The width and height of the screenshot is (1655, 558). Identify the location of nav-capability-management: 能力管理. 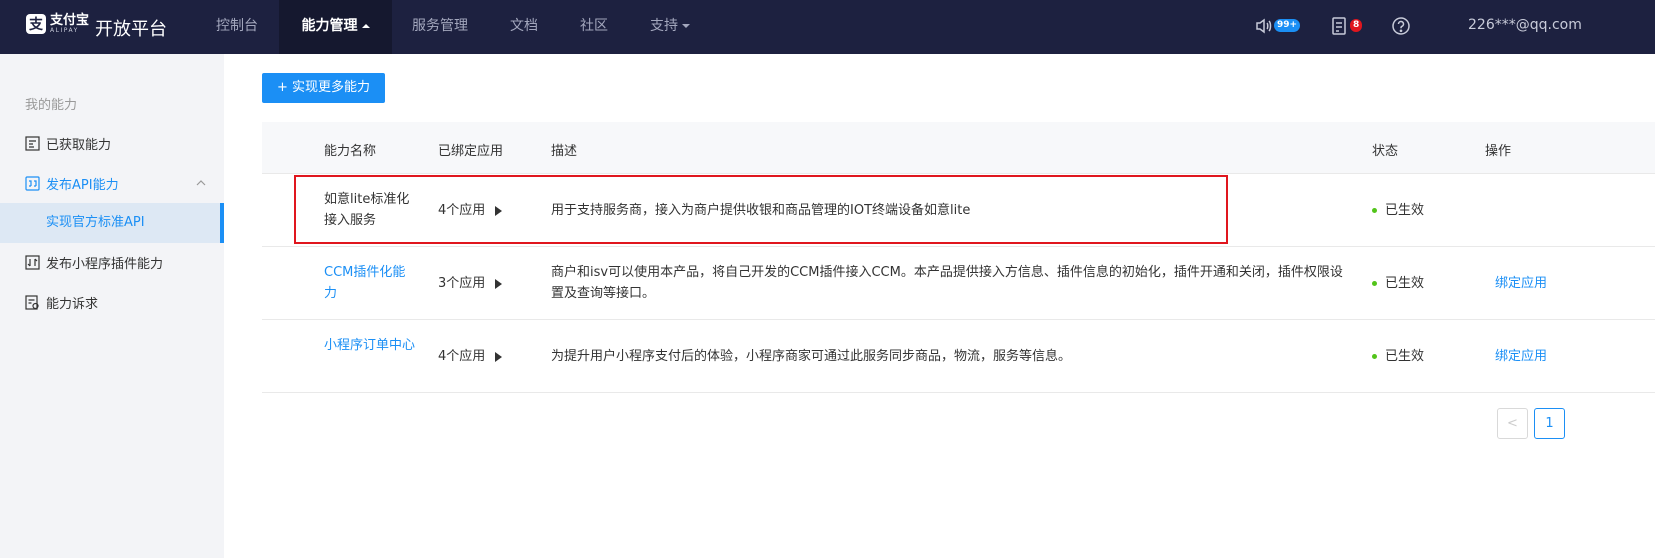
(335, 27).